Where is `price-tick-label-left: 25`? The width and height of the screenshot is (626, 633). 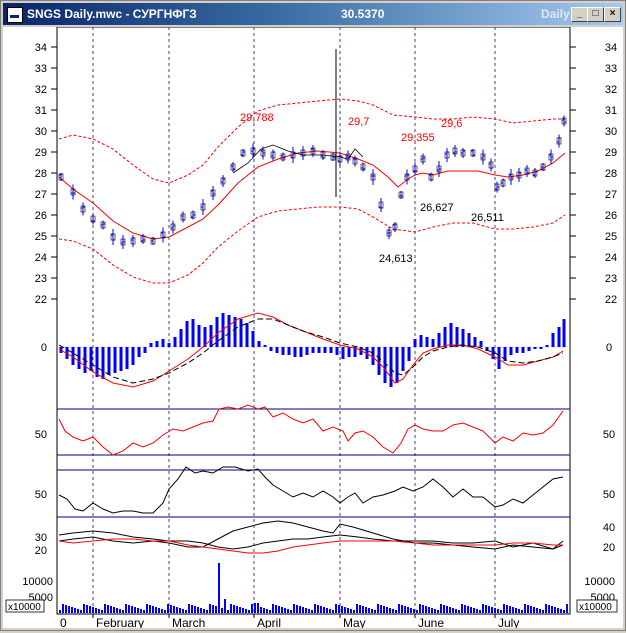 price-tick-label-left: 25 is located at coordinates (41, 237).